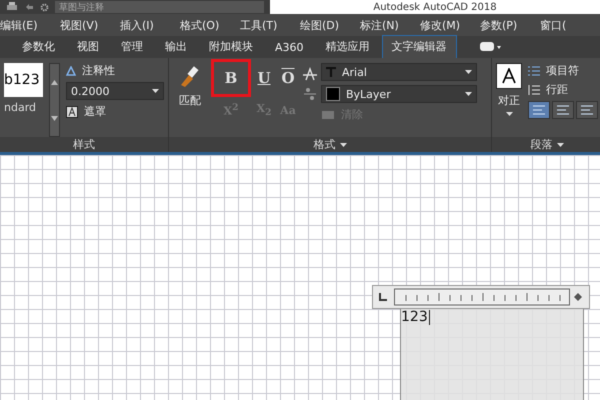  Describe the element at coordinates (289, 47) in the screenshot. I see `ribbon-tab: A360` at that location.